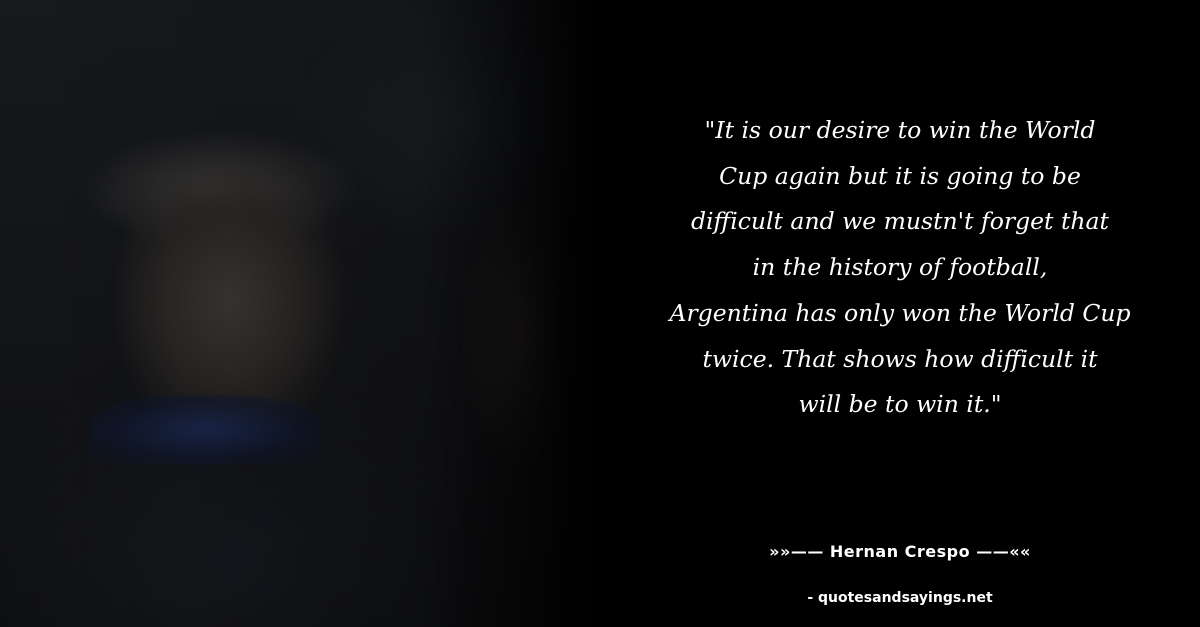 The width and height of the screenshot is (1200, 627). Describe the element at coordinates (900, 598) in the screenshot. I see `source-watermark: - quotesandsayings.net` at that location.